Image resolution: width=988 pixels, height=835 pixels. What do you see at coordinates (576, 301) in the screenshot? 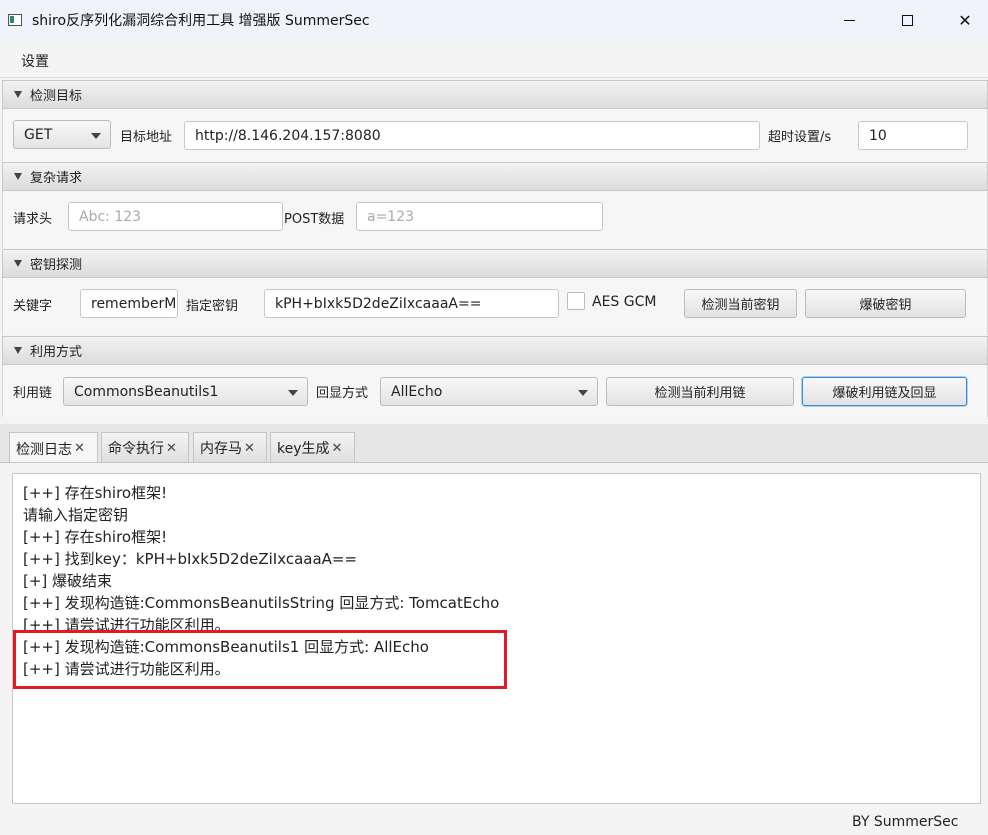
I see `aes-gcm-checkbox` at bounding box center [576, 301].